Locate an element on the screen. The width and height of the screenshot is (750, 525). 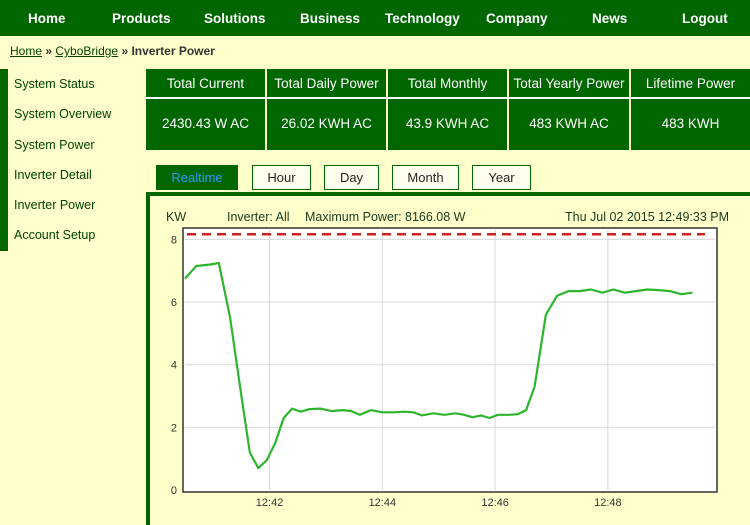
breadcrumb-current: Inverter Power is located at coordinates (173, 51).